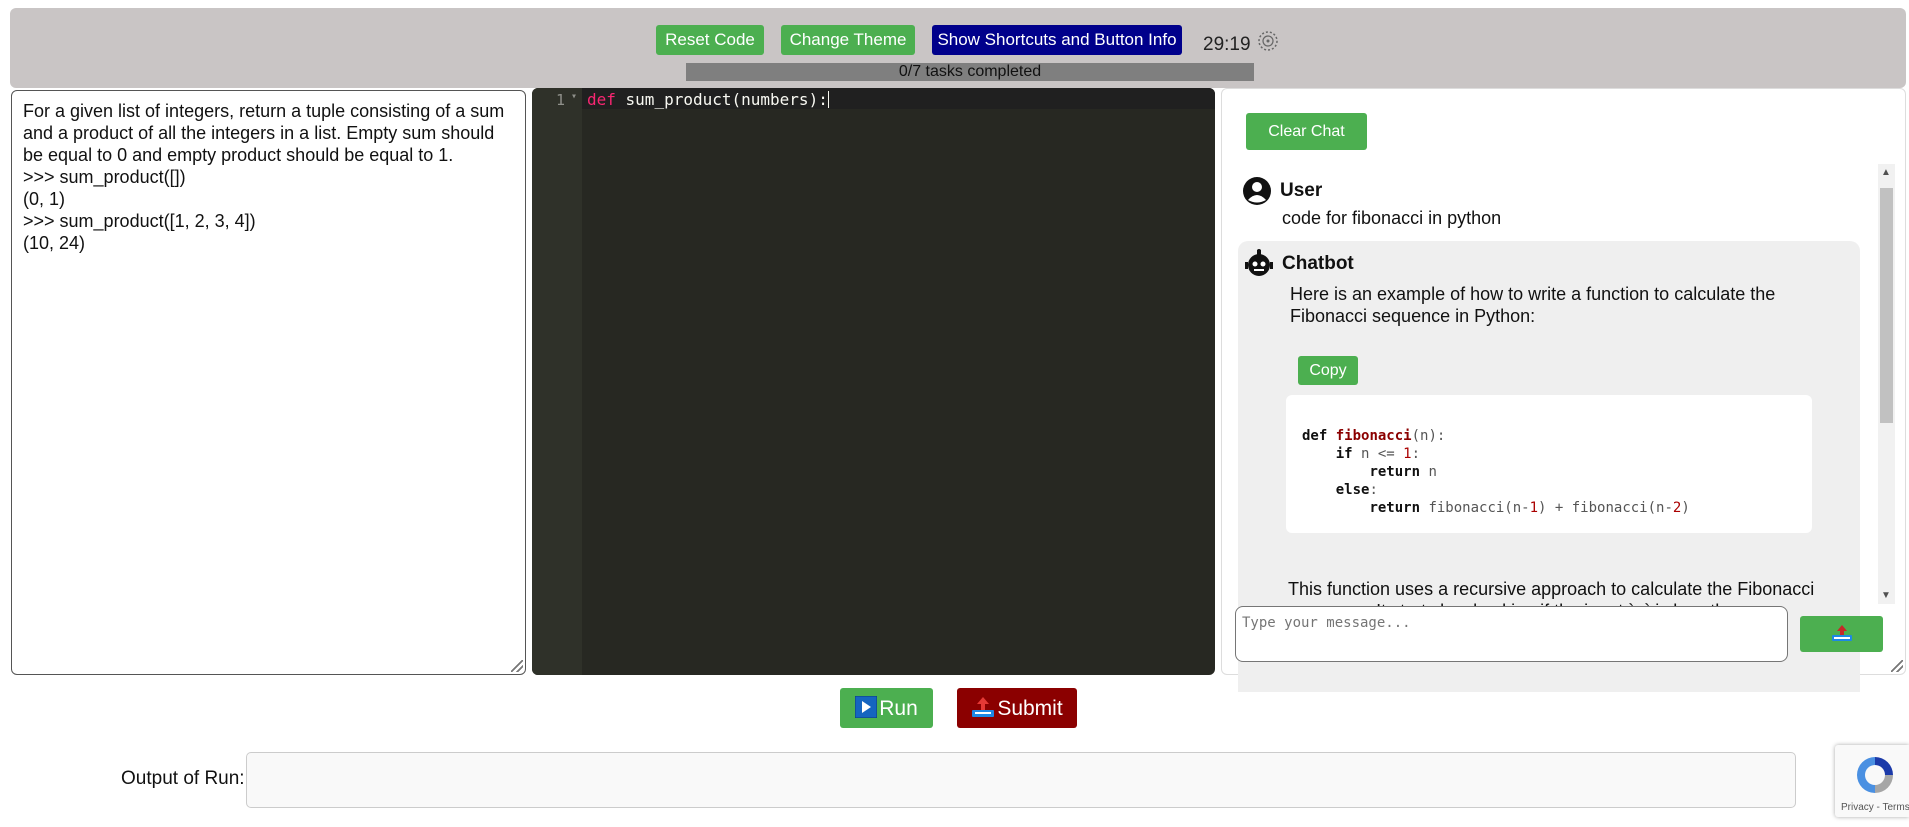 The width and height of the screenshot is (1909, 827). What do you see at coordinates (1057, 40) in the screenshot?
I see `show-shortcuts-button: Show Shortcuts and Button Info` at bounding box center [1057, 40].